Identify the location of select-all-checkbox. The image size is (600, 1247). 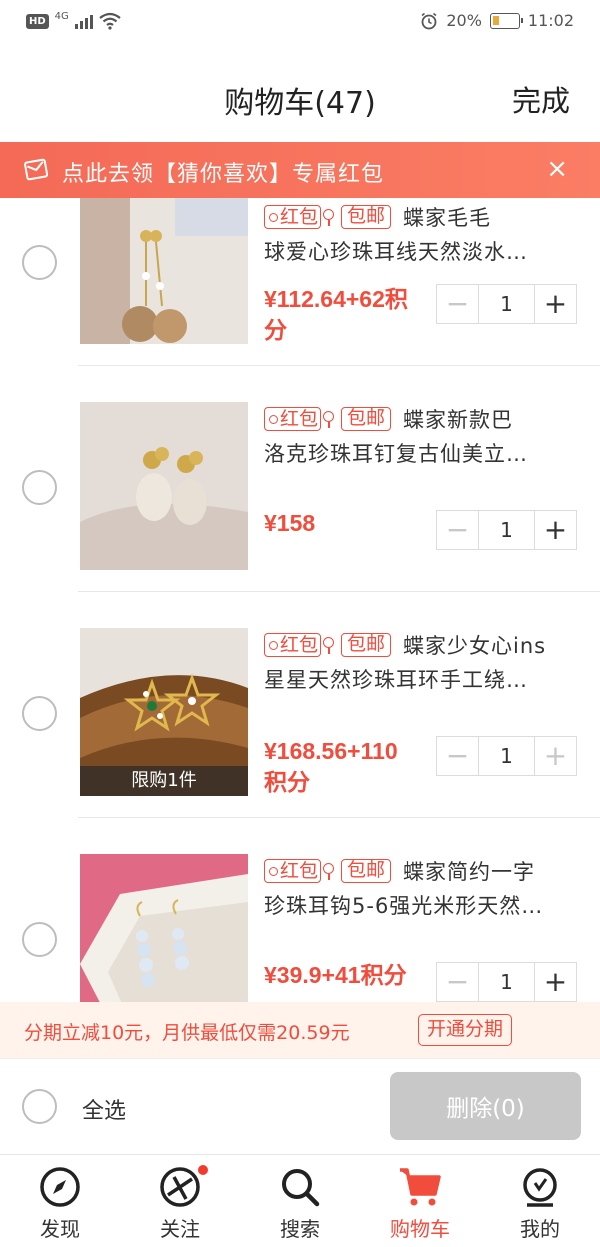
(39, 1106).